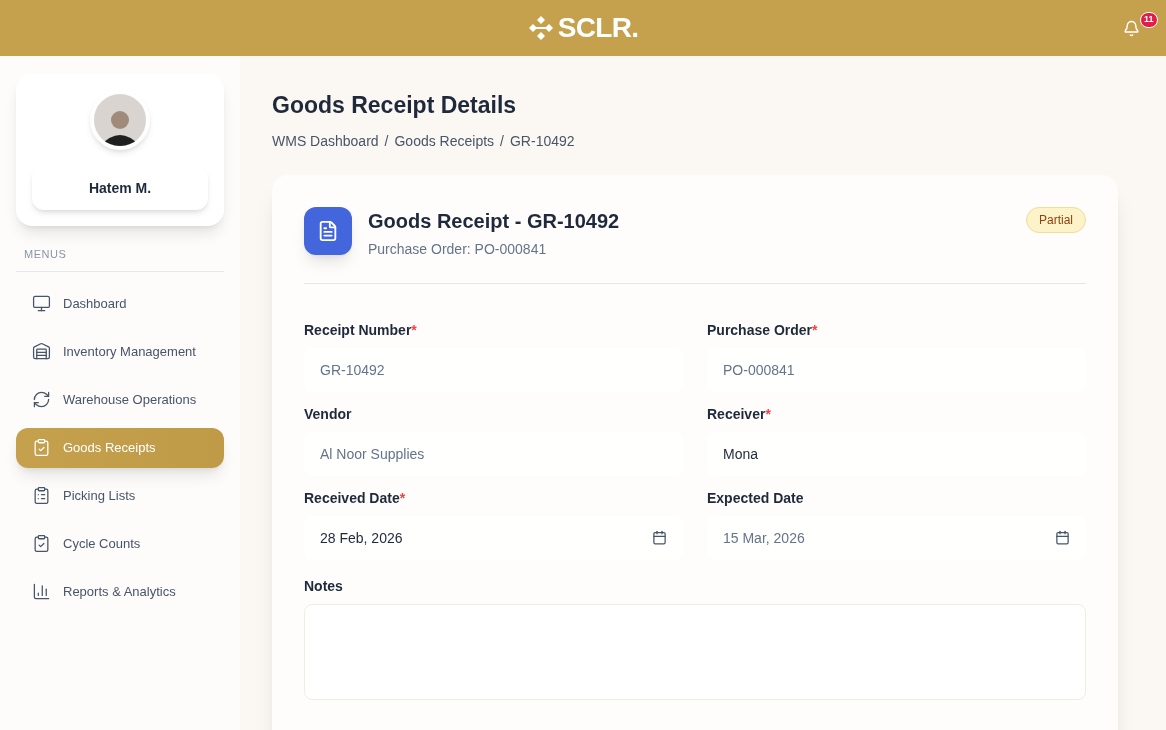 The image size is (1166, 730). What do you see at coordinates (540, 28) in the screenshot?
I see `diamond-arrows-icon` at bounding box center [540, 28].